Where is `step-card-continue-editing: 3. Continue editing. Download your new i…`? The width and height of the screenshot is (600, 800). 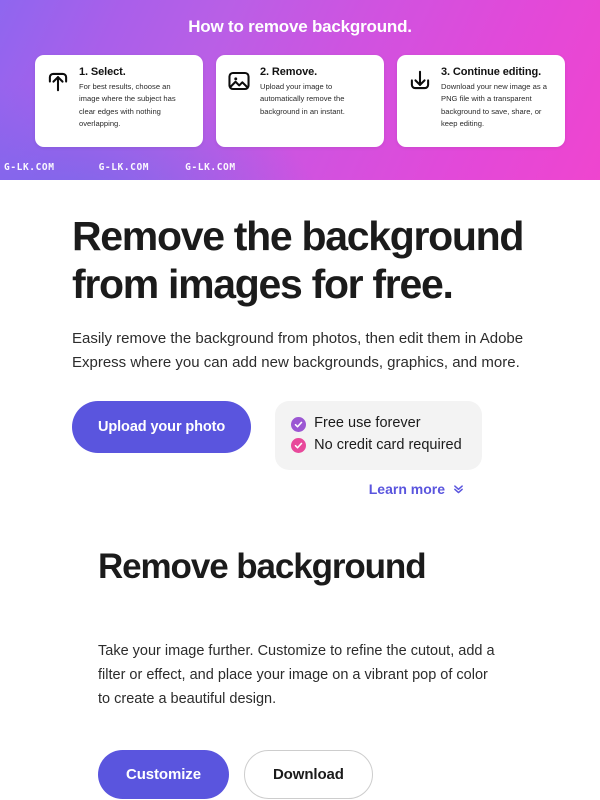 step-card-continue-editing: 3. Continue editing. Download your new i… is located at coordinates (481, 101).